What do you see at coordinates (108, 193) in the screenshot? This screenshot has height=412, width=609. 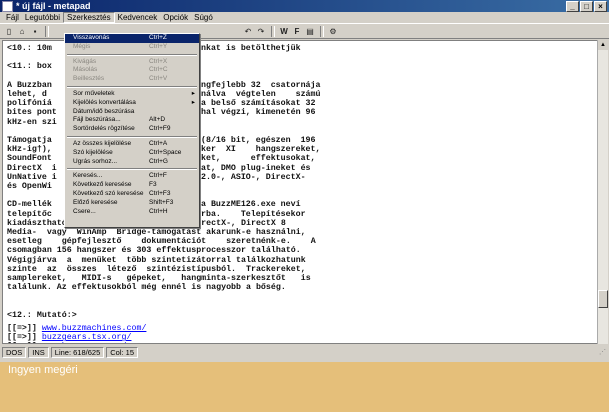 I see `menu-item-label: Következő szó keresése` at bounding box center [108, 193].